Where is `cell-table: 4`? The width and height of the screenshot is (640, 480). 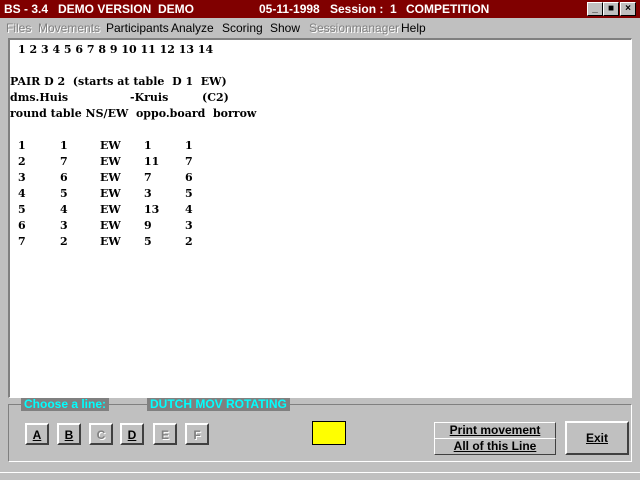
cell-table: 4 is located at coordinates (64, 209).